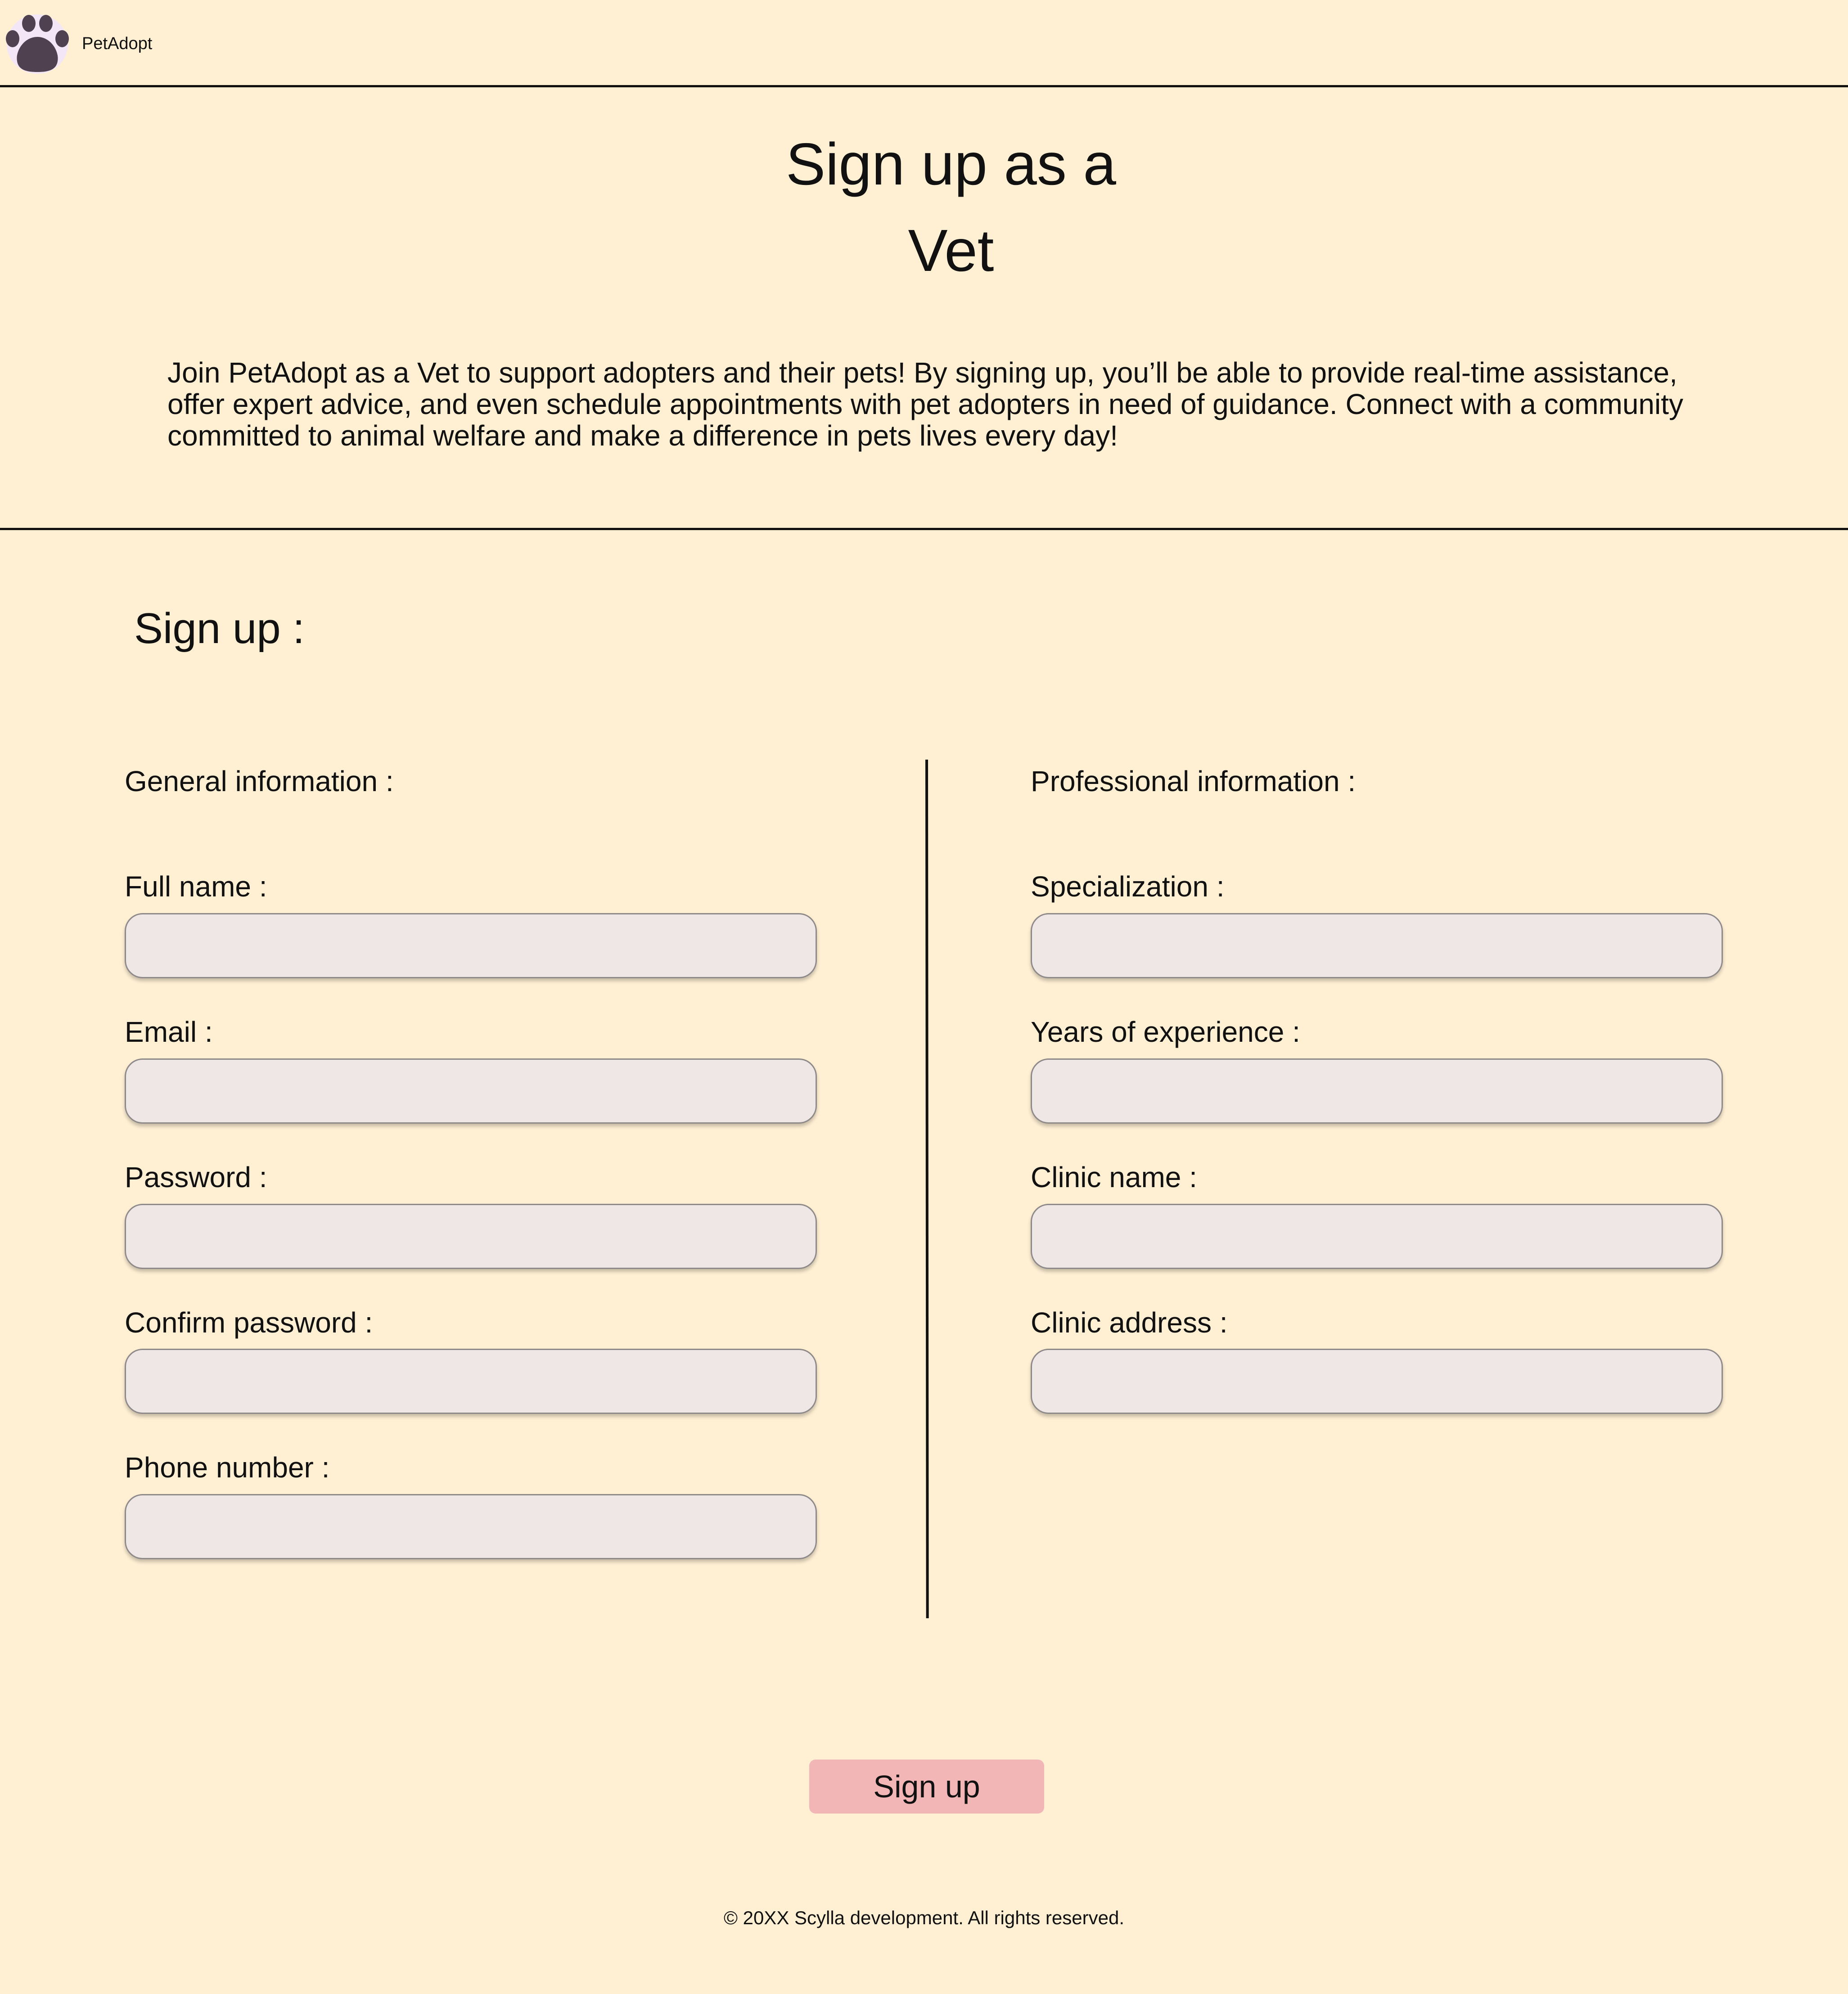 This screenshot has height=1994, width=1848. I want to click on signup-form-title: Sign up :, so click(219, 628).